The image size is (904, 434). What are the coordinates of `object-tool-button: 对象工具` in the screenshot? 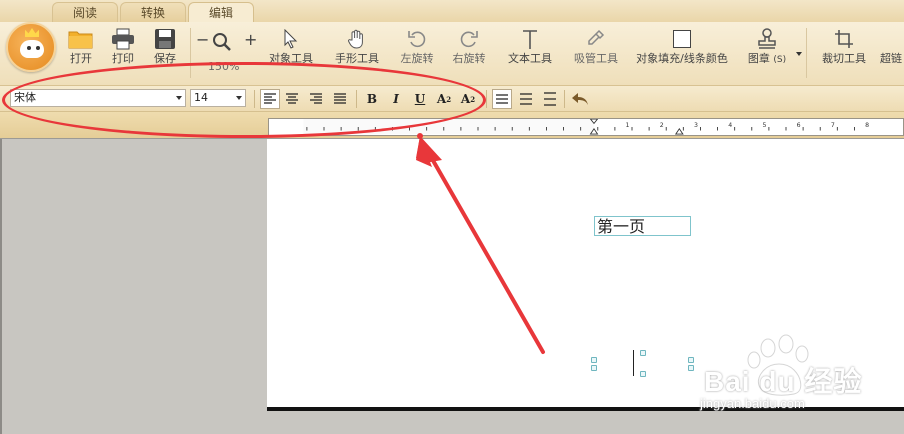 It's located at (291, 45).